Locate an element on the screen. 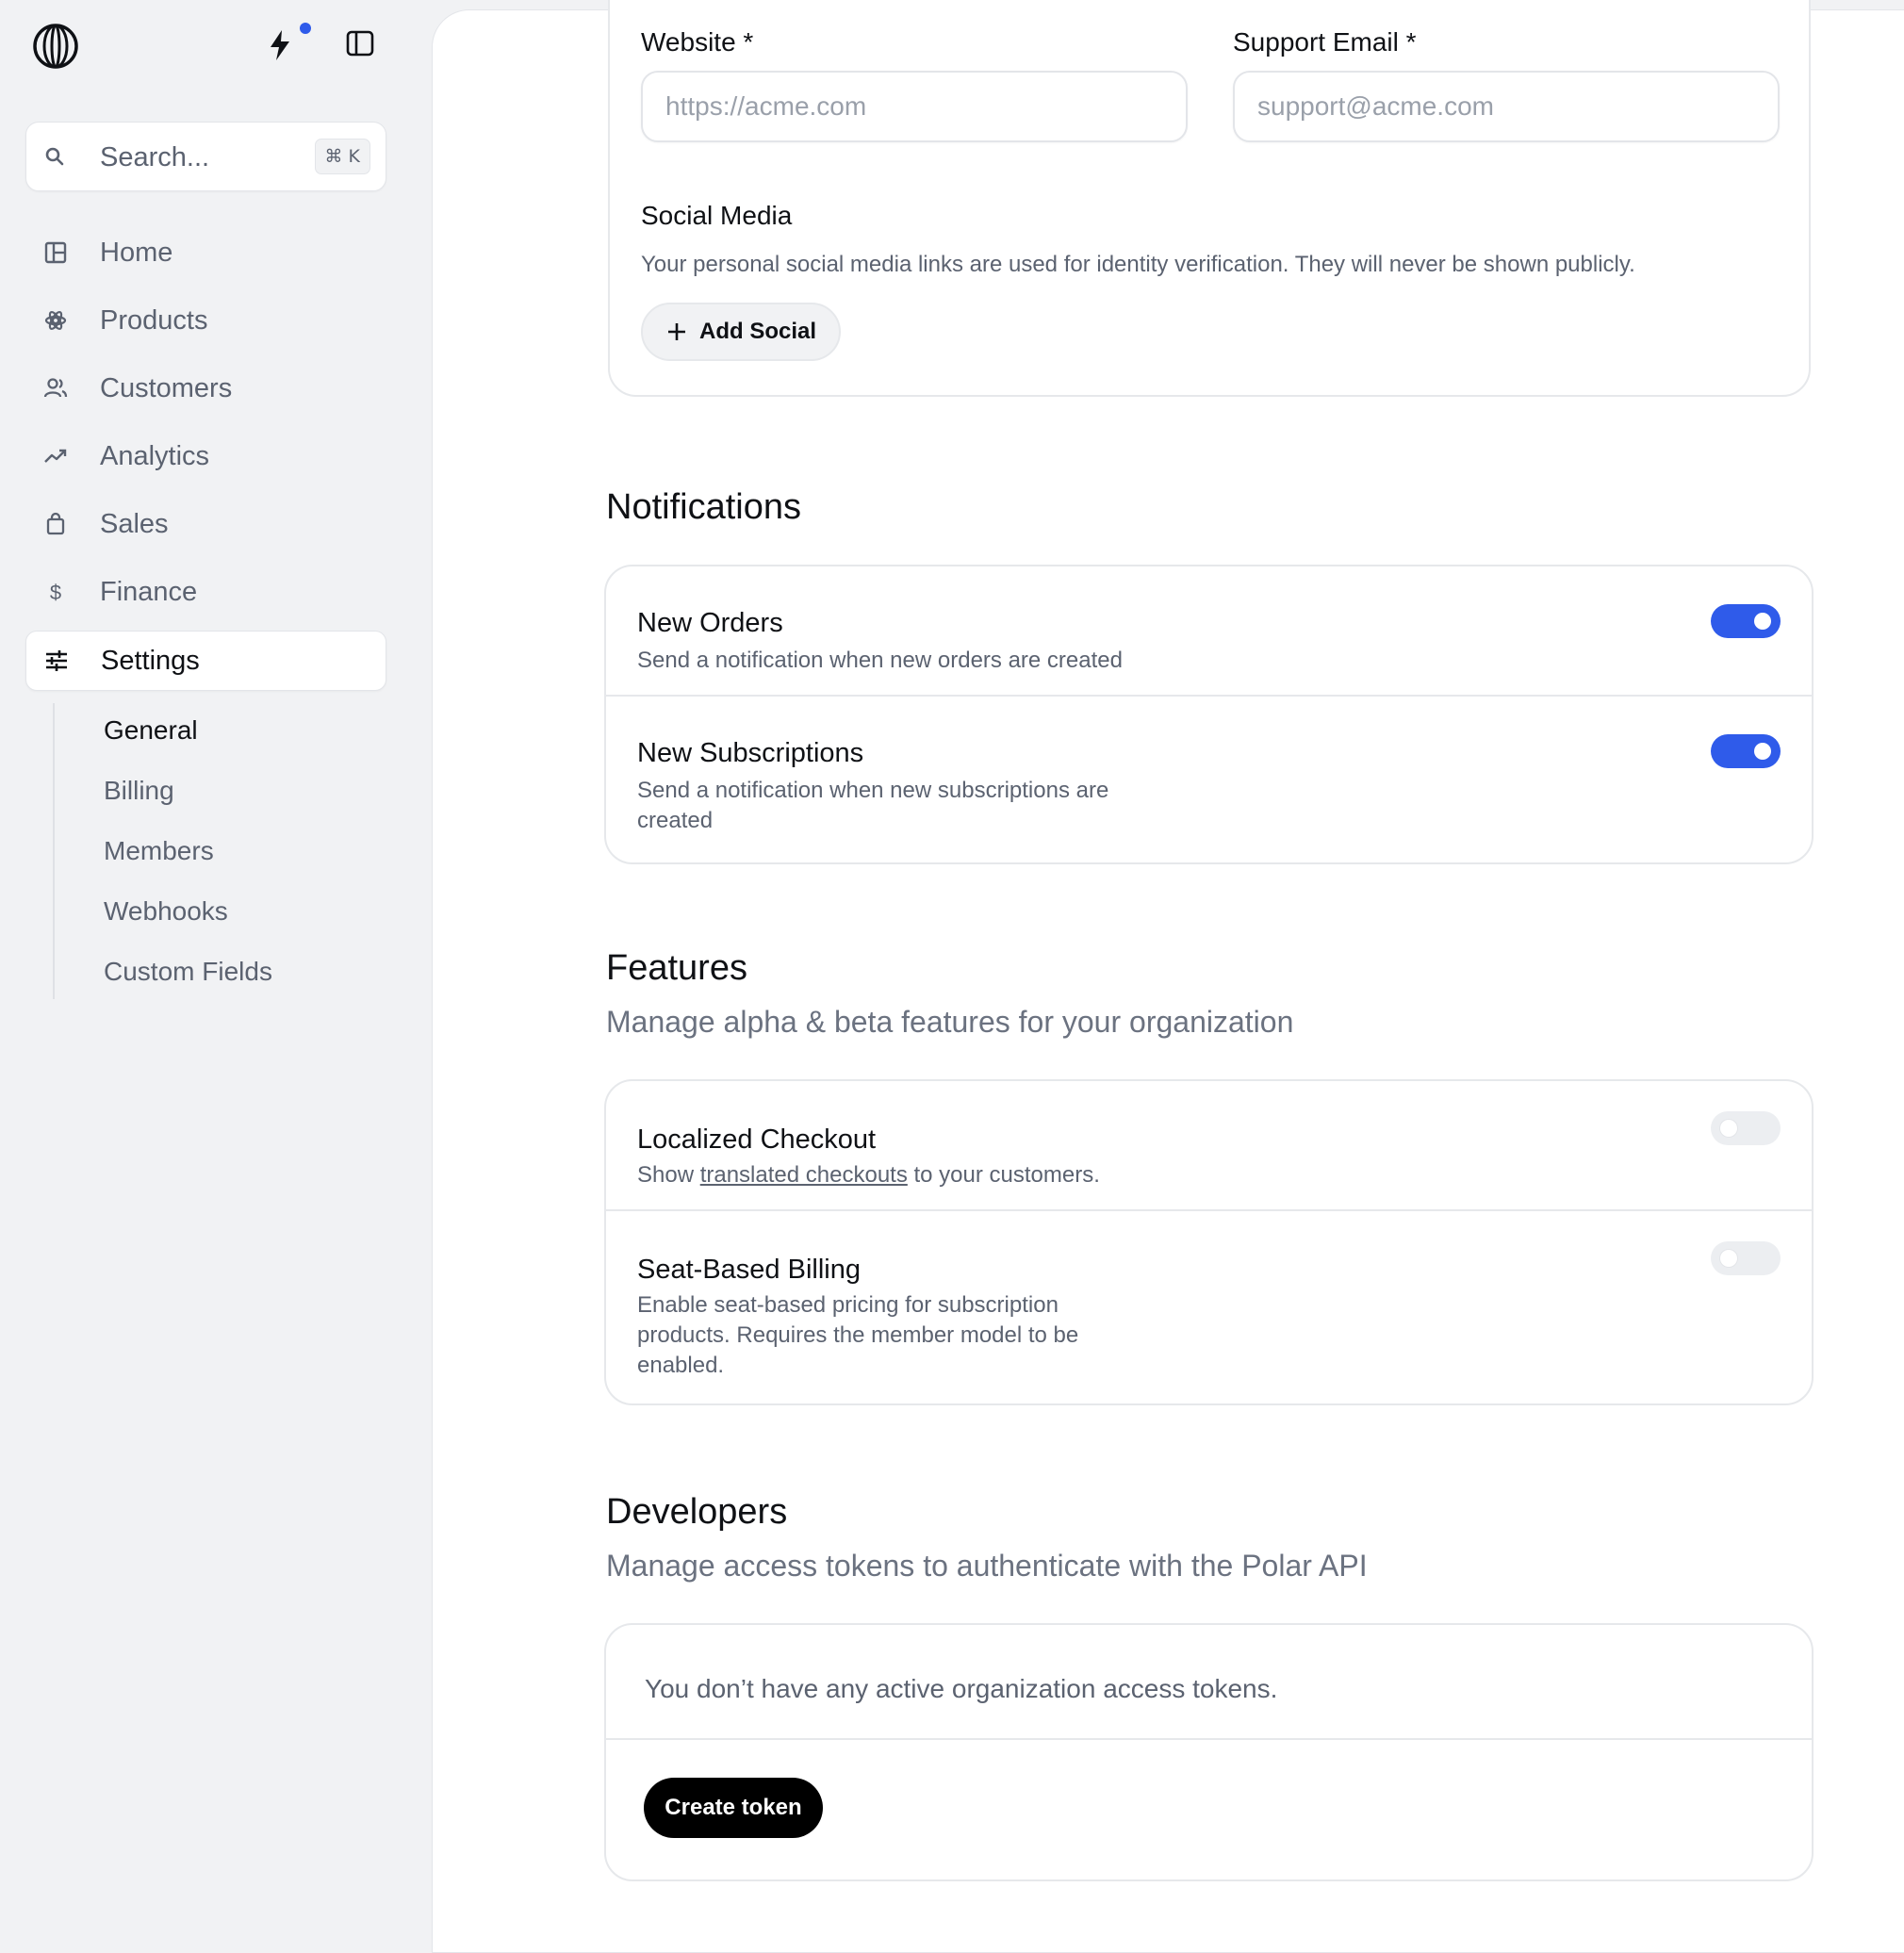 This screenshot has height=1953, width=1904. search-box: ⌘ K is located at coordinates (205, 156).